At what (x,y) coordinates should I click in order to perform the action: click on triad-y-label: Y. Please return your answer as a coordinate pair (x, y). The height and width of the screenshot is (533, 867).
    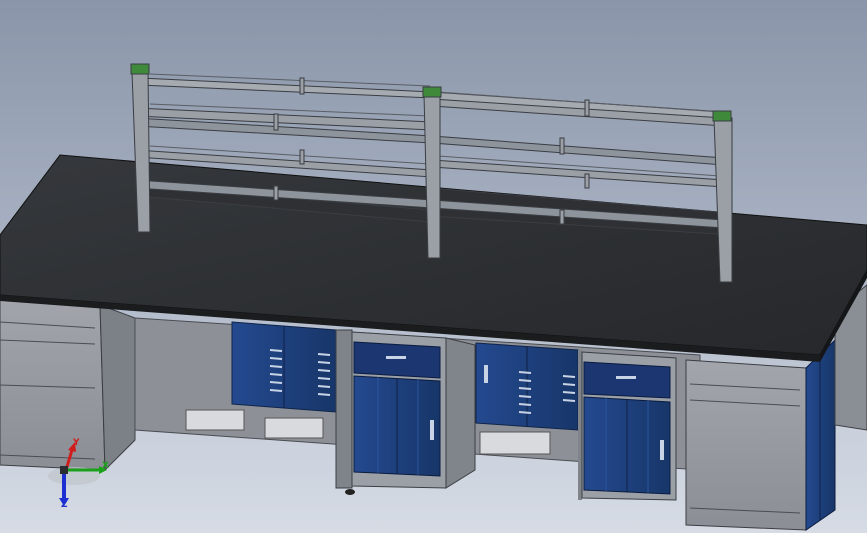
    Looking at the image, I should click on (76, 443).